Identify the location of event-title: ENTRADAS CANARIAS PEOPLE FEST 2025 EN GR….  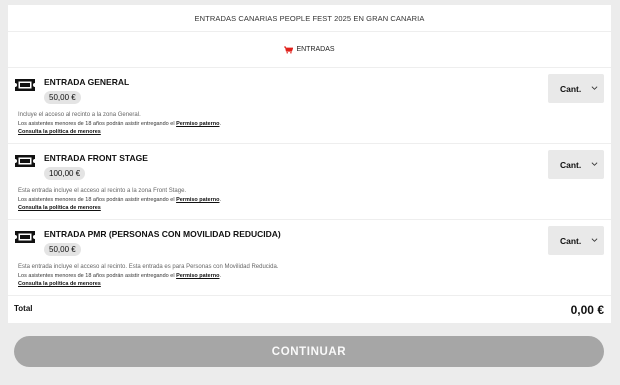
(309, 18).